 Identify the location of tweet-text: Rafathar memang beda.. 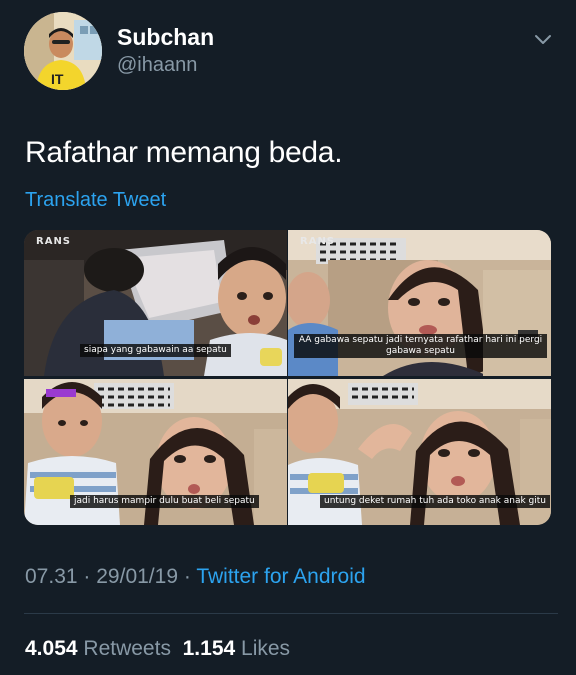
(184, 152).